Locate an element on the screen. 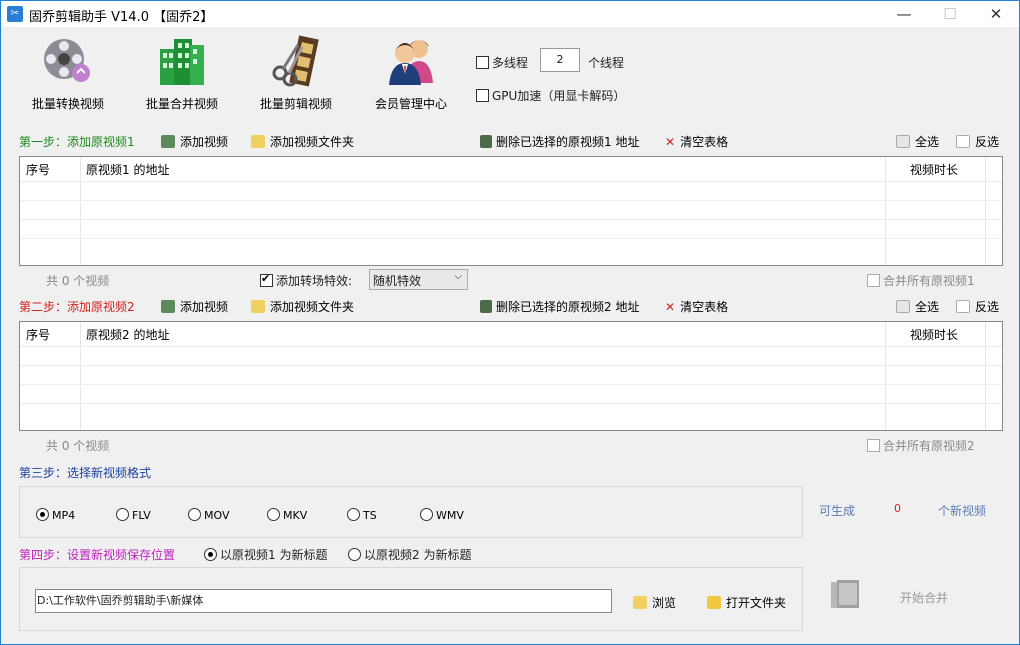 The width and height of the screenshot is (1020, 645). save-path-input: D:\工作软件\固乔剪辑助手\新媒体 is located at coordinates (323, 601).